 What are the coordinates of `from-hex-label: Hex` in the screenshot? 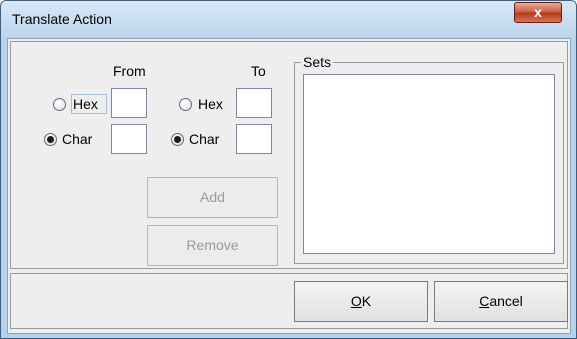 It's located at (85, 104).